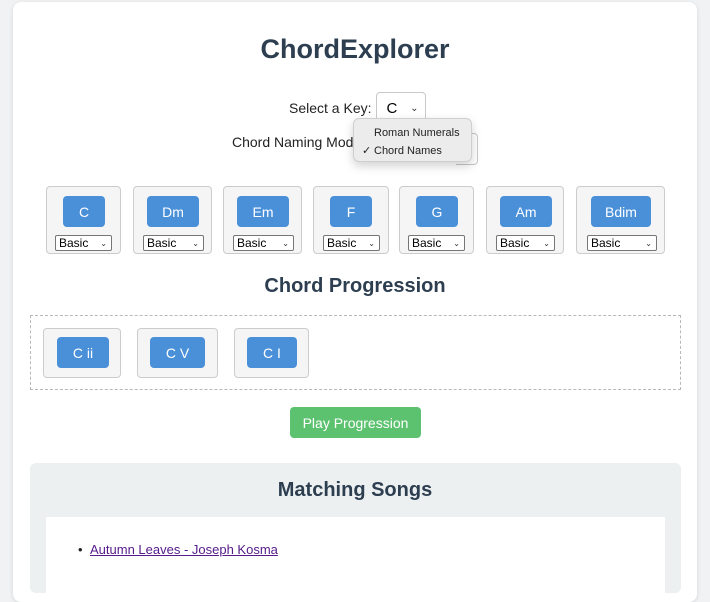 The height and width of the screenshot is (602, 710). What do you see at coordinates (355, 422) in the screenshot?
I see `play-progression-button: Play Progression` at bounding box center [355, 422].